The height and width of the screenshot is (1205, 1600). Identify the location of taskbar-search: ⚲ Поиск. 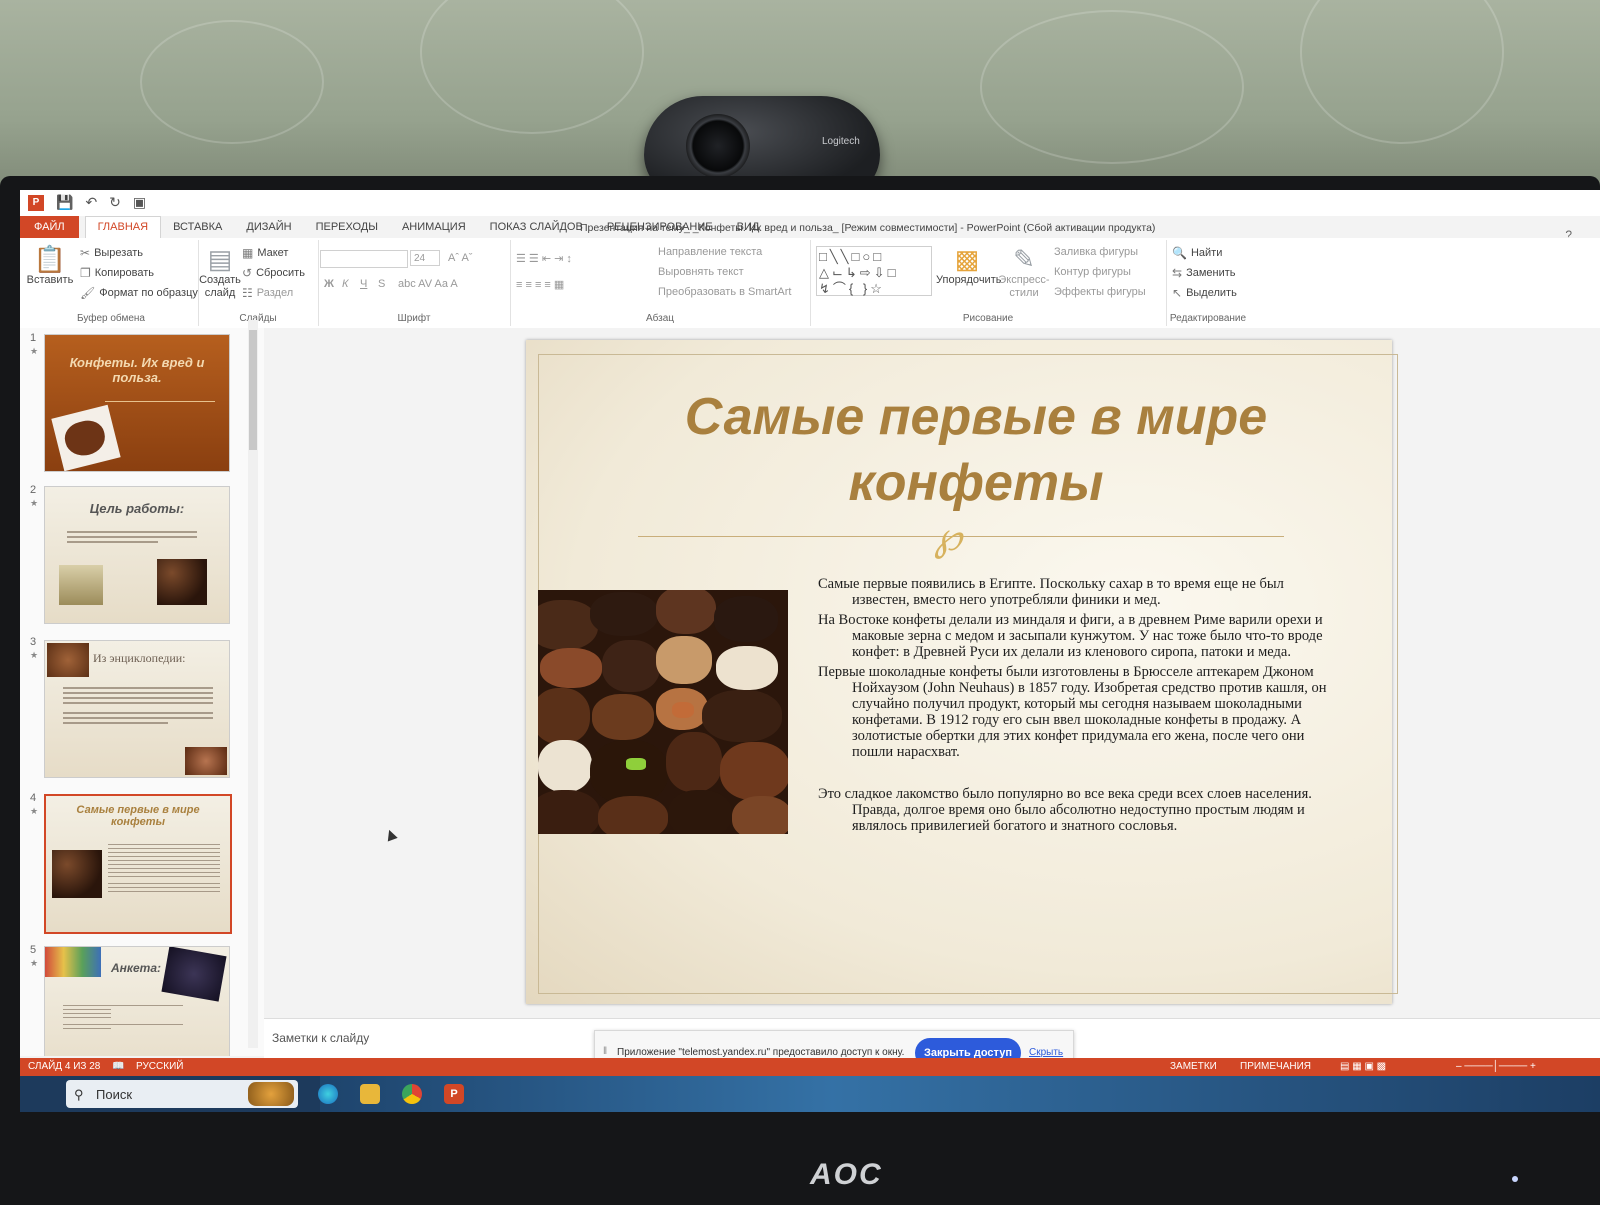
(182, 1094).